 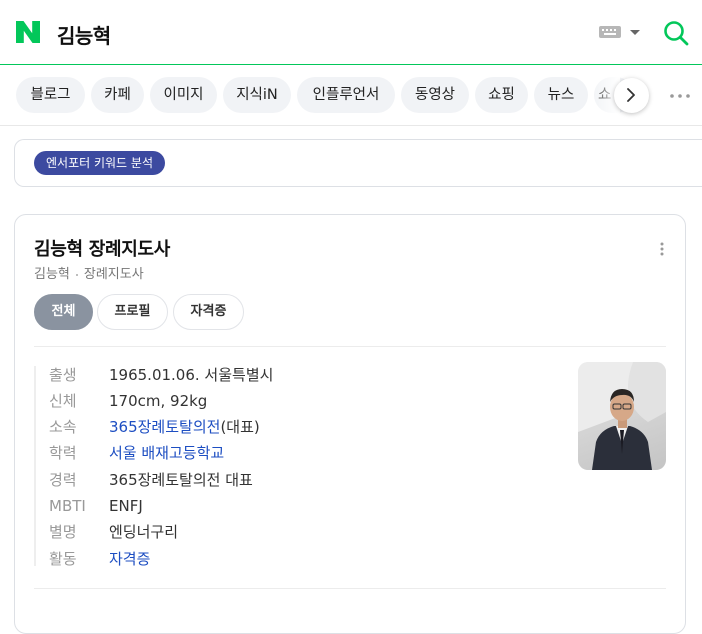 I want to click on info-value: ENFJ, so click(x=126, y=506).